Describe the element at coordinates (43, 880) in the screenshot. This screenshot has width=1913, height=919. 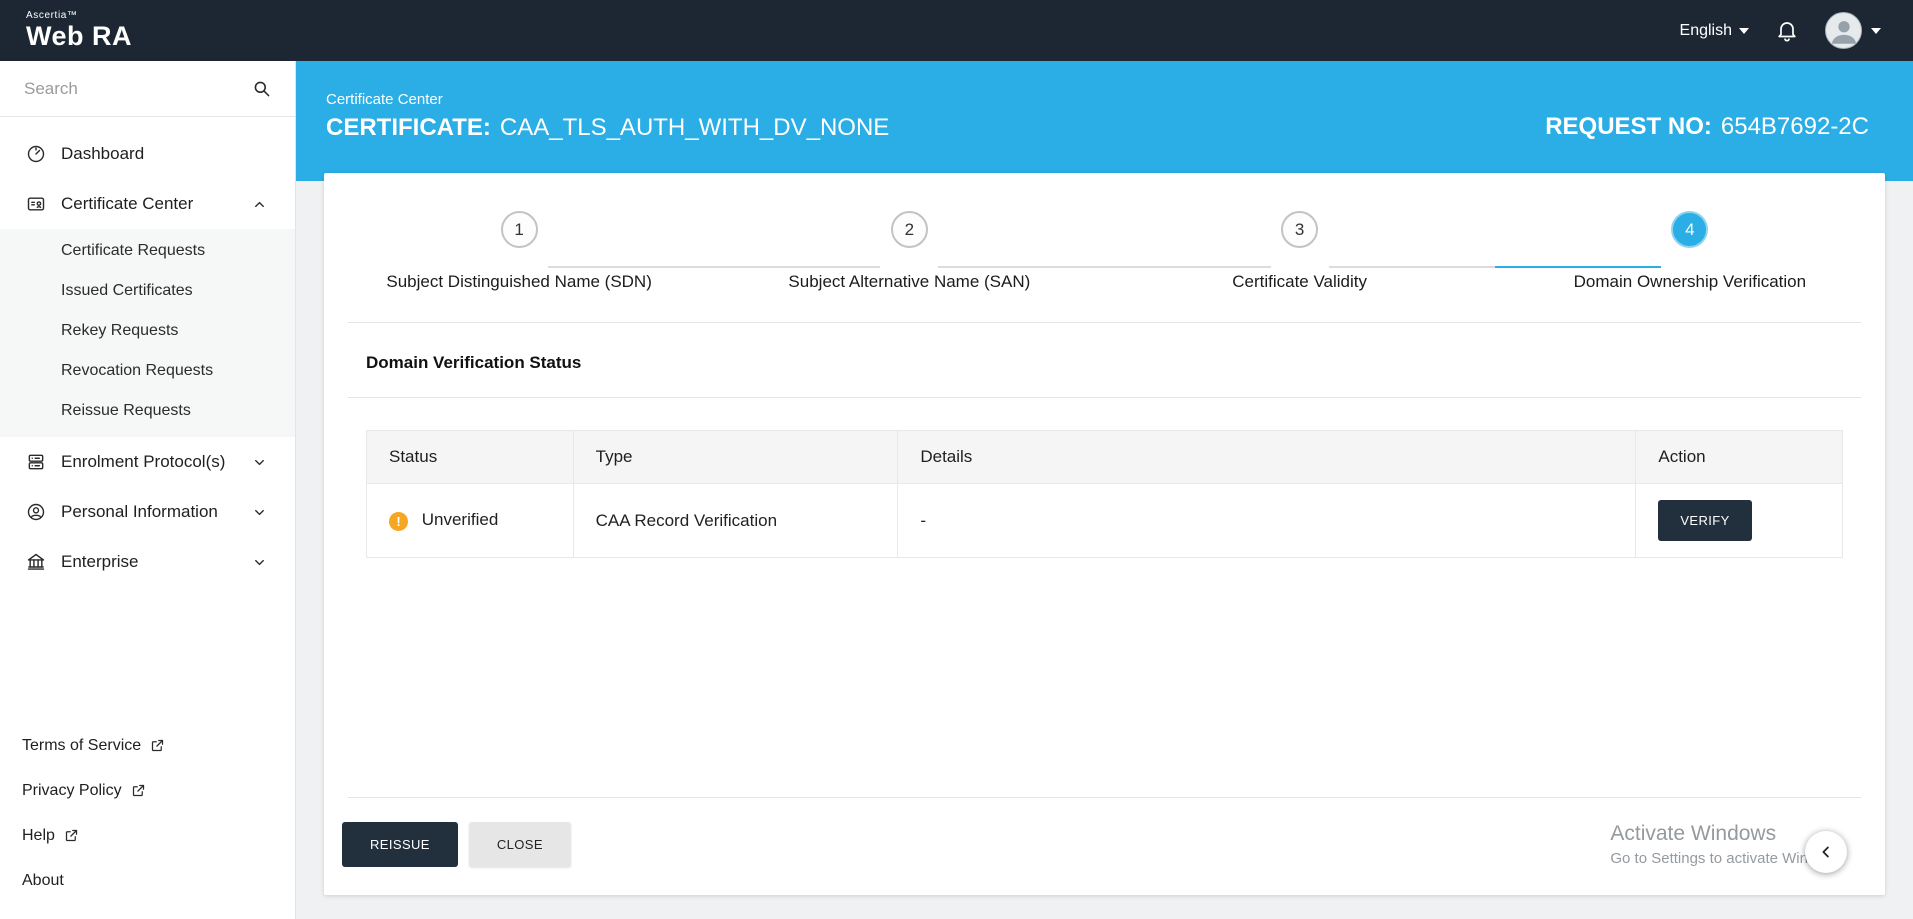
I see `footer-link-label: About` at that location.